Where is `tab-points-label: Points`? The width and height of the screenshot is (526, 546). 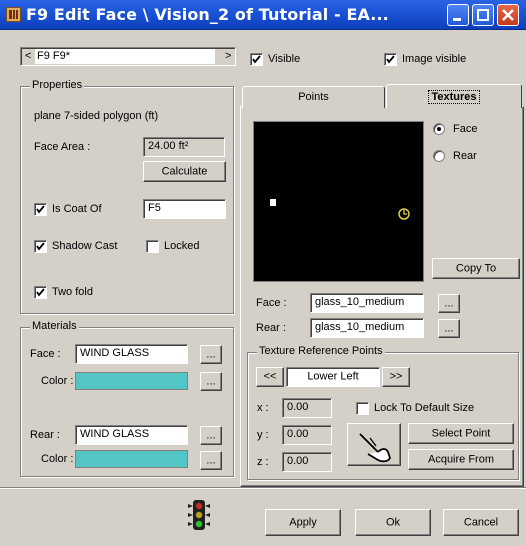 tab-points-label: Points is located at coordinates (313, 97).